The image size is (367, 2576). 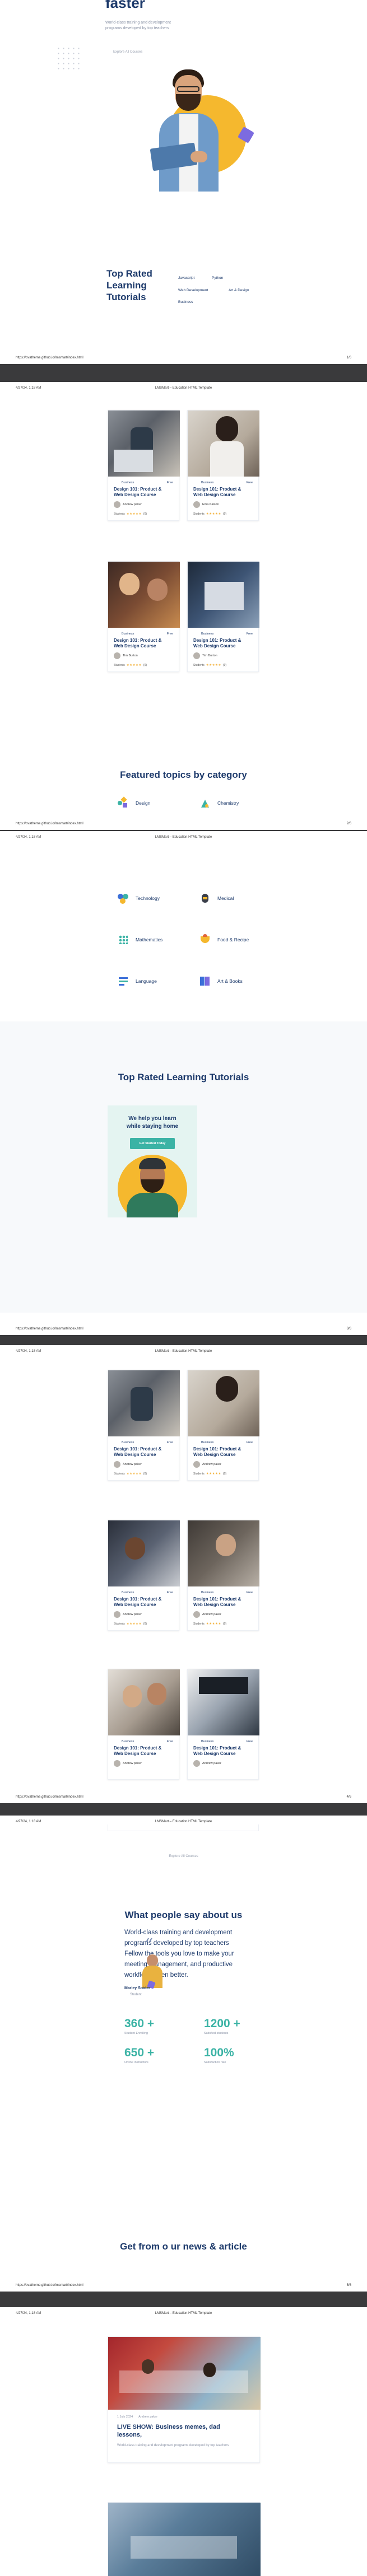 I want to click on course-author: Tim Burton, so click(x=126, y=656).